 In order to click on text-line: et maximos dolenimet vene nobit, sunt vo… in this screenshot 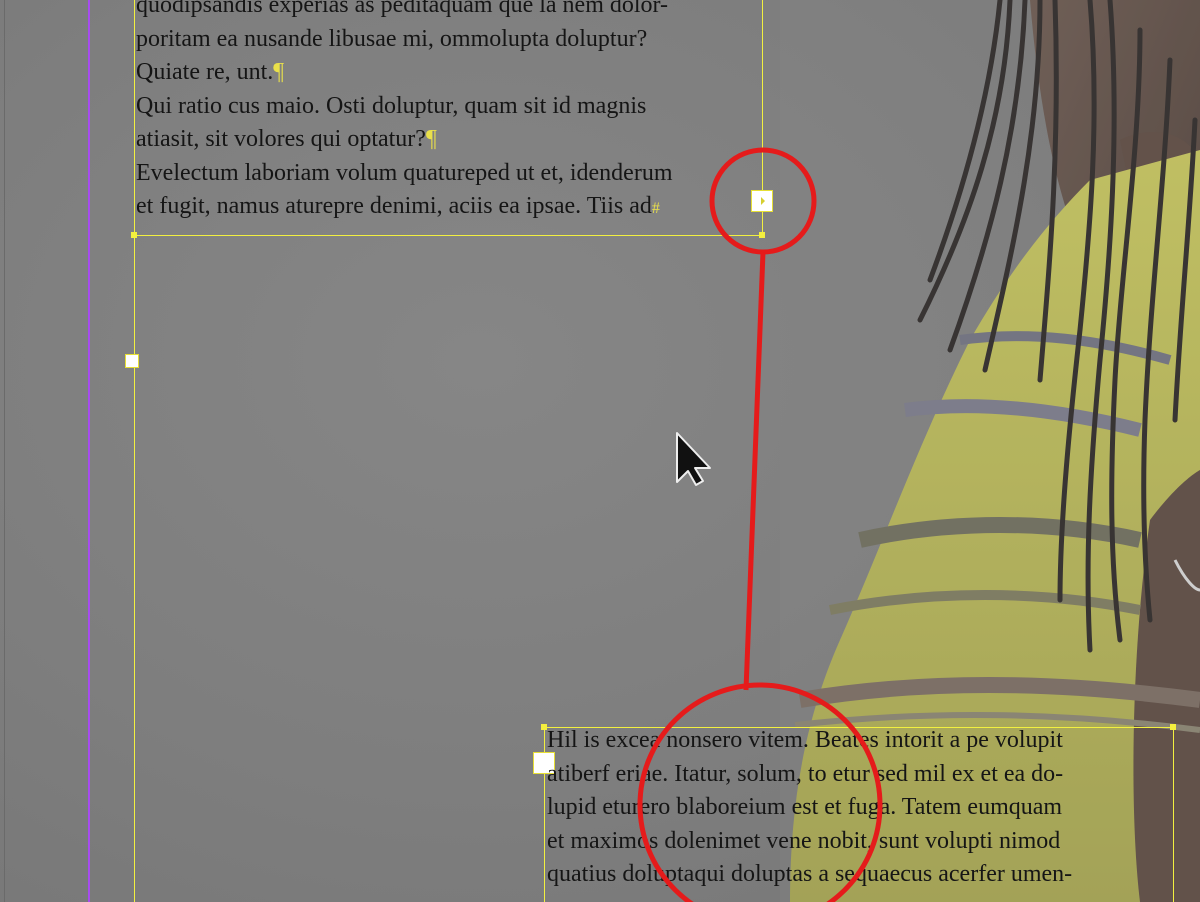, I will do `click(804, 840)`.